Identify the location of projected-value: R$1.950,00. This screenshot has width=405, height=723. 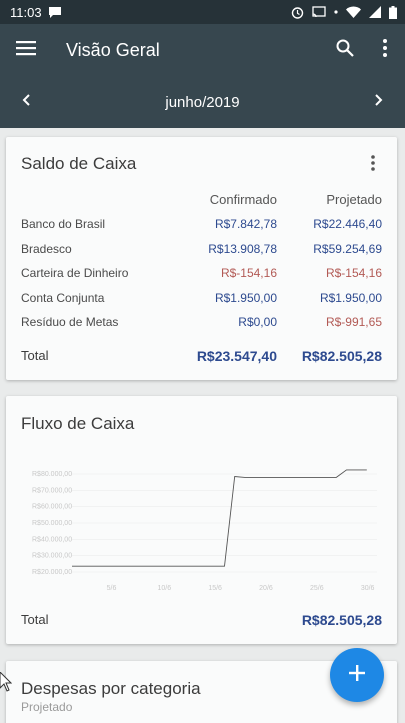
(350, 297).